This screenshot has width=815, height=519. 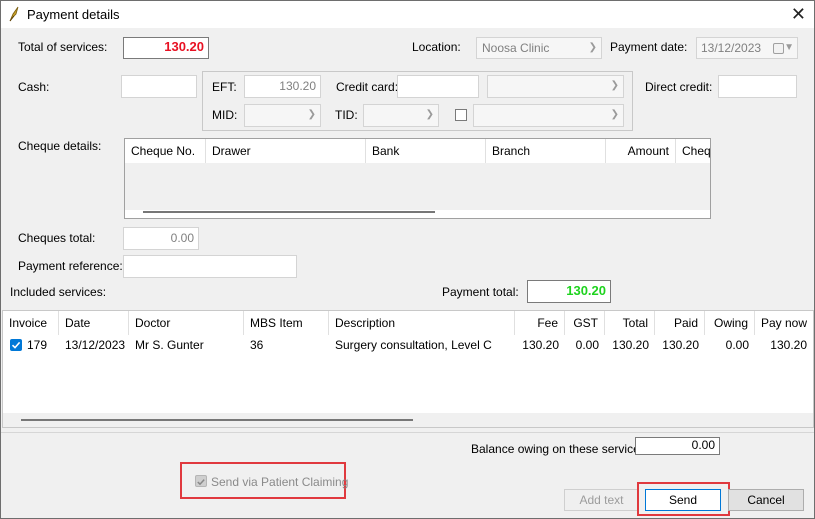 I want to click on app-feather-icon, so click(x=14, y=14).